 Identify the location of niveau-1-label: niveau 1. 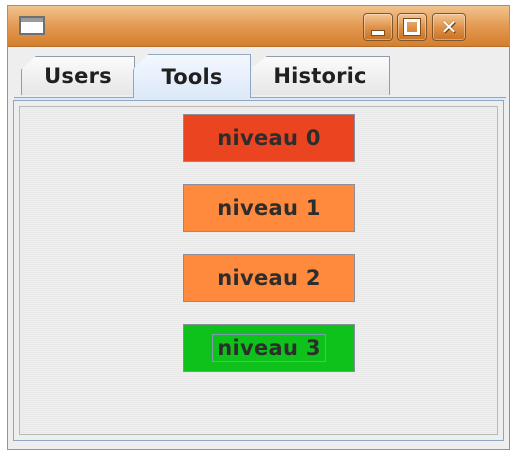
(269, 208).